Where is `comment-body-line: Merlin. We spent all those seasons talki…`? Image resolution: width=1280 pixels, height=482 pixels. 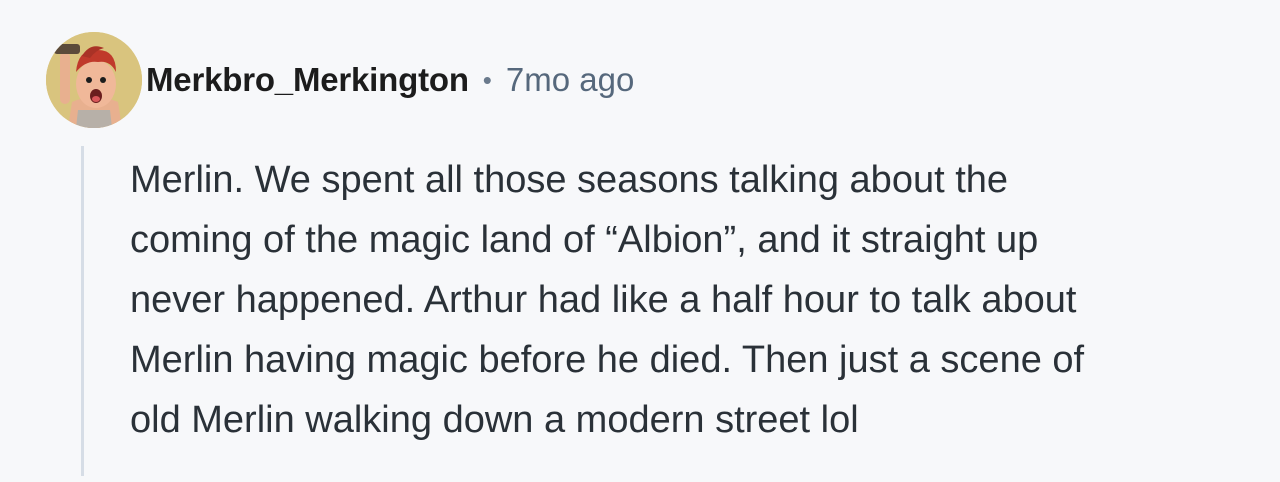 comment-body-line: Merlin. We spent all those seasons talki… is located at coordinates (569, 180).